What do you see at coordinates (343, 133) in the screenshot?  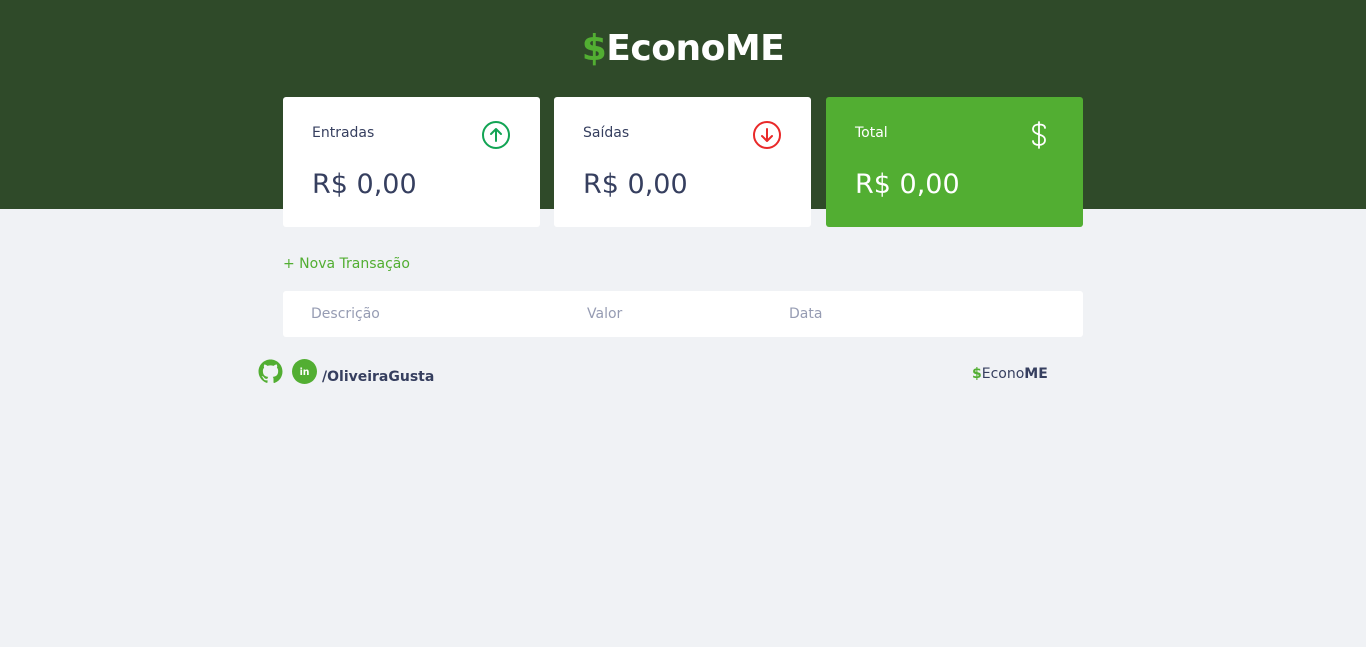 I see `income-label: Entradas` at bounding box center [343, 133].